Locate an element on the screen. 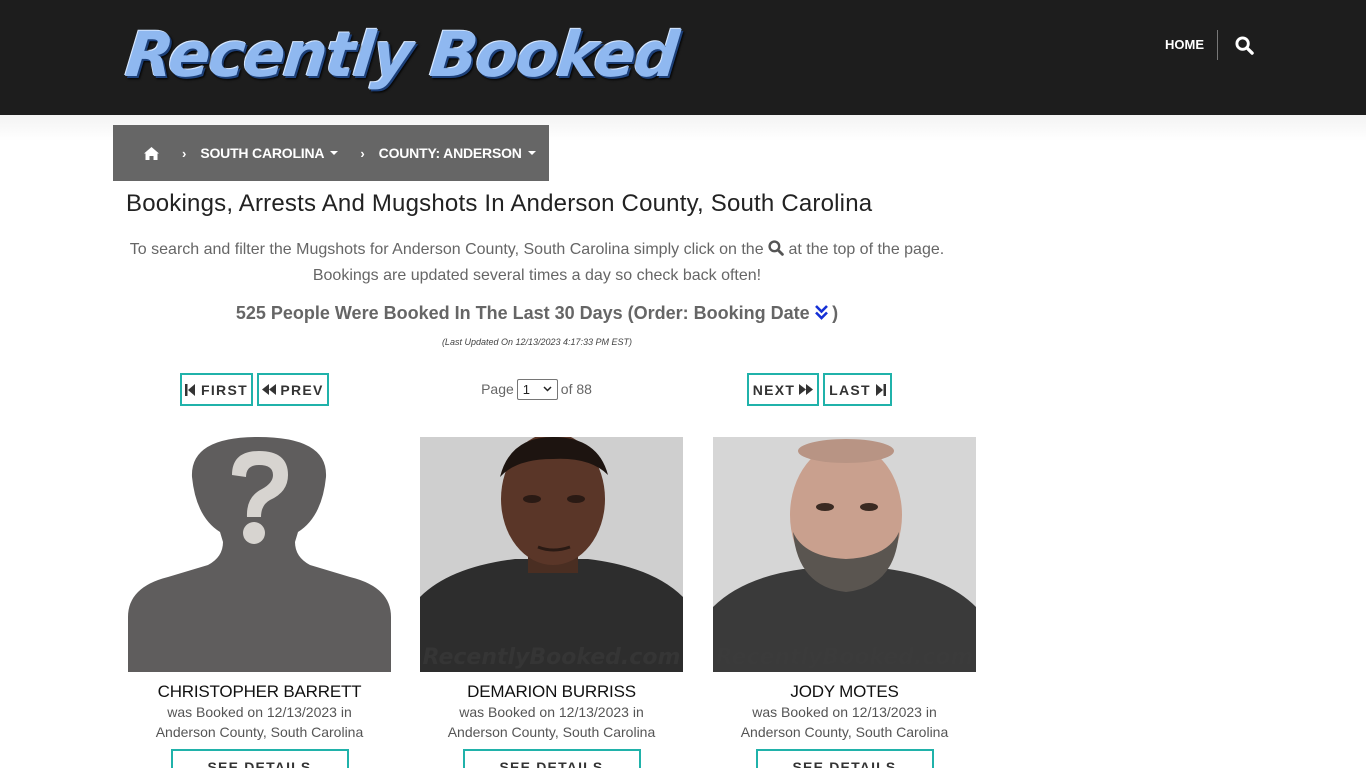 This screenshot has height=768, width=1366. page-selector: Page 1 of 88 is located at coordinates (536, 389).